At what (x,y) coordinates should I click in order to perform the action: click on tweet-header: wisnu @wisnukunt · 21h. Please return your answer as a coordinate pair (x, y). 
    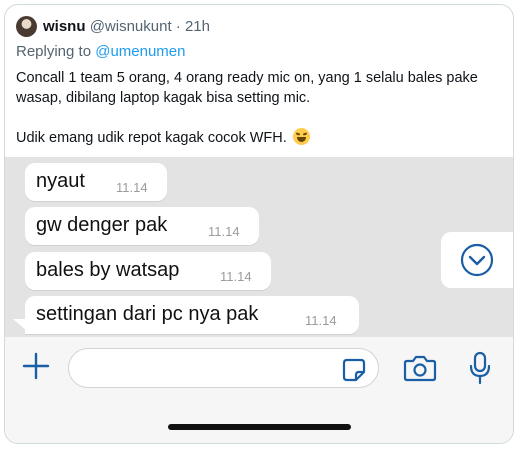
    Looking at the image, I should click on (126, 26).